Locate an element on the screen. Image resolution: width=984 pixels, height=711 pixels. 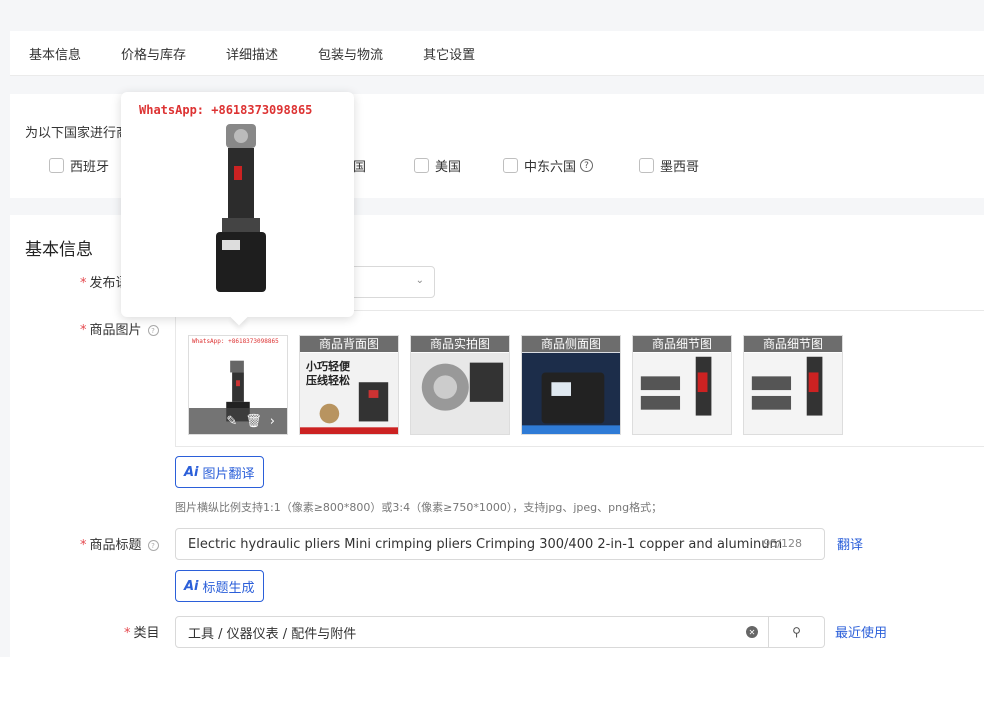
publish-language-select: ⌄ is located at coordinates (392, 282).